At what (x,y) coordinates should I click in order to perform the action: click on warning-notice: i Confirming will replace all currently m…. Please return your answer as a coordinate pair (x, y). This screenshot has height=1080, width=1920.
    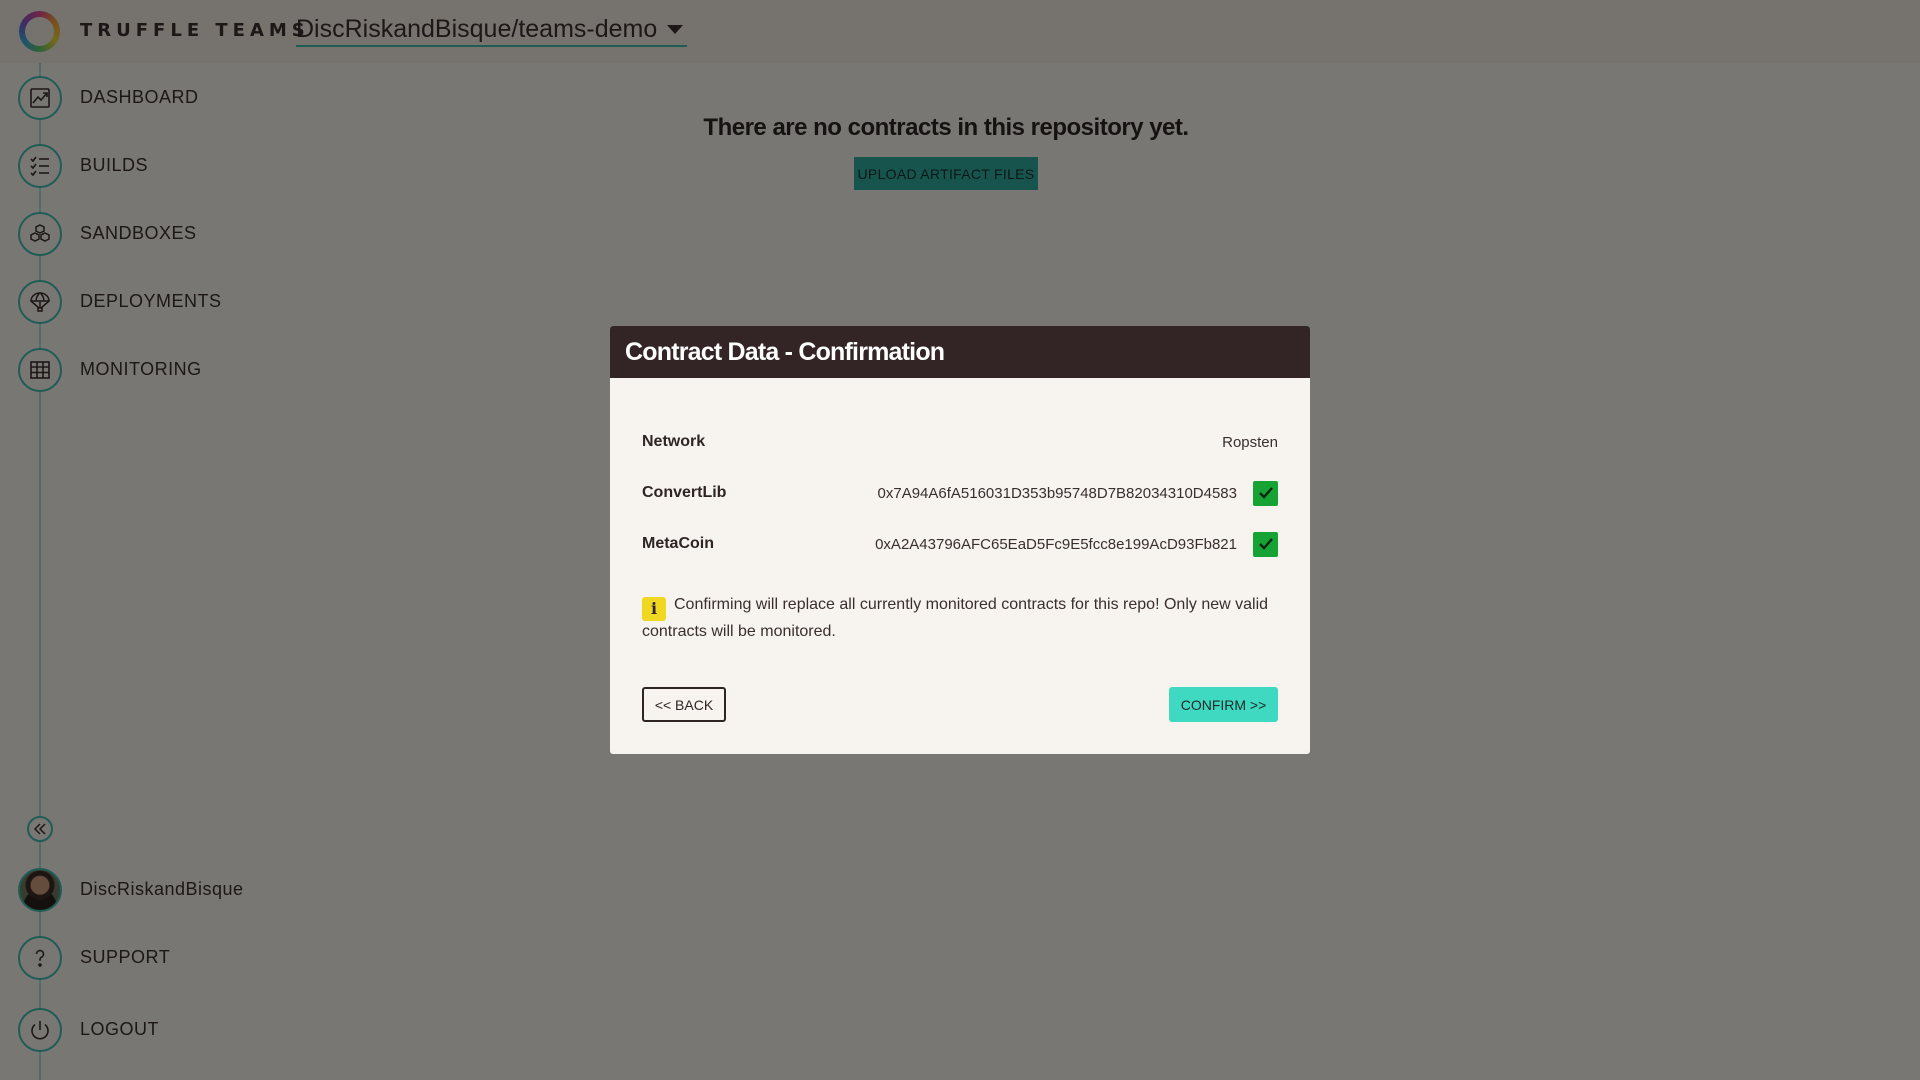
    Looking at the image, I should click on (960, 618).